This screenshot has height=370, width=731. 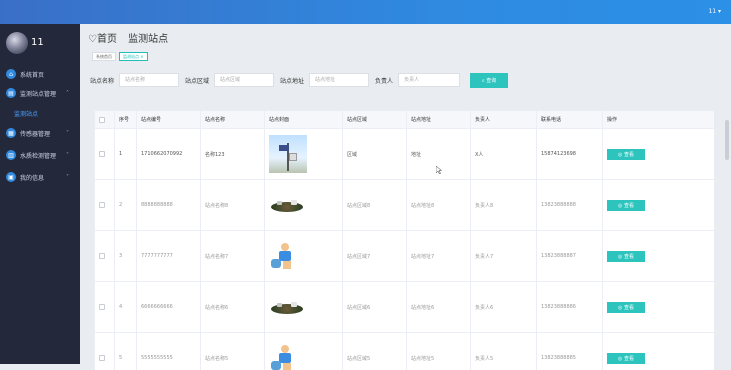 I want to click on water-icon: ▥, so click(x=11, y=155).